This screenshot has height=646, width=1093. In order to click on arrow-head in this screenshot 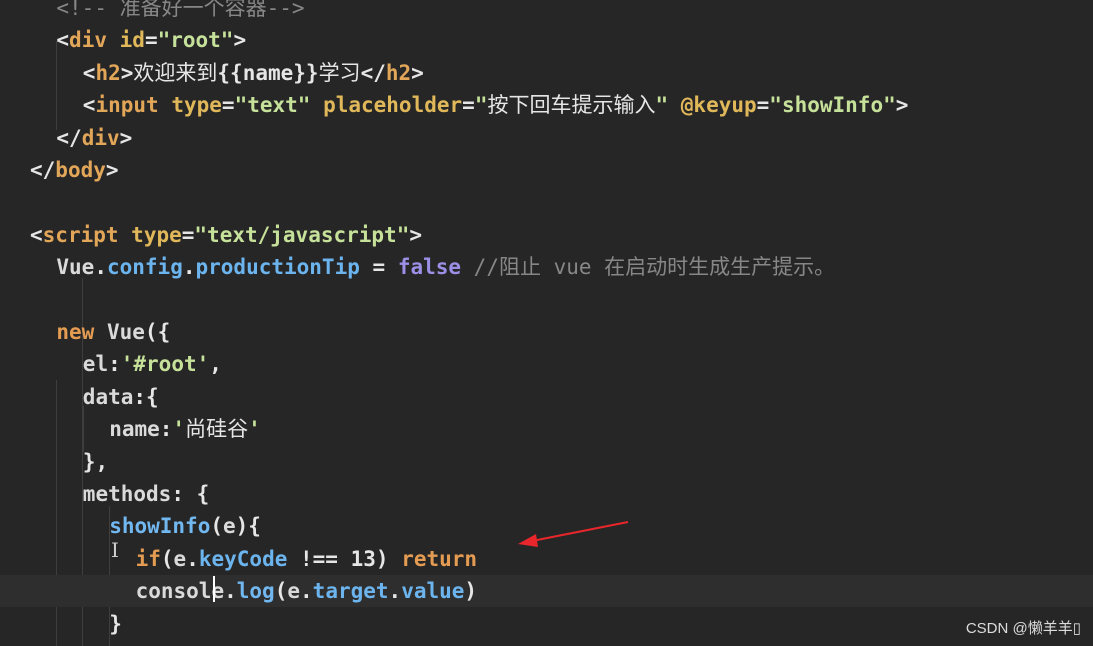, I will do `click(528, 540)`.